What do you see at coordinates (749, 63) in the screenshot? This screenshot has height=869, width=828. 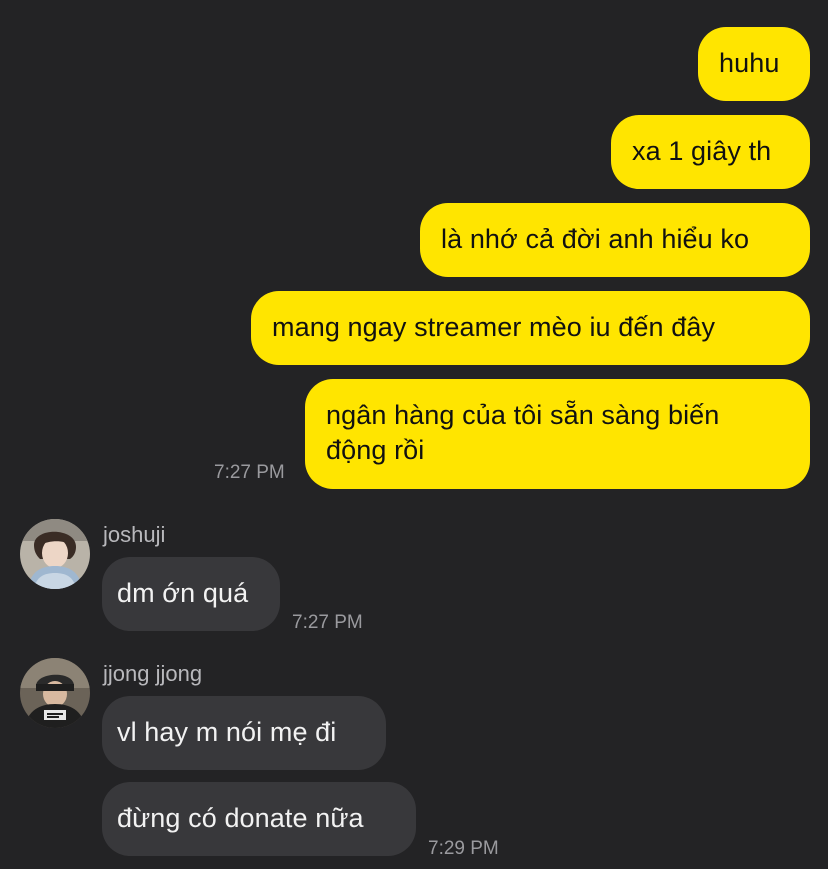 I see `message-text: huhu` at bounding box center [749, 63].